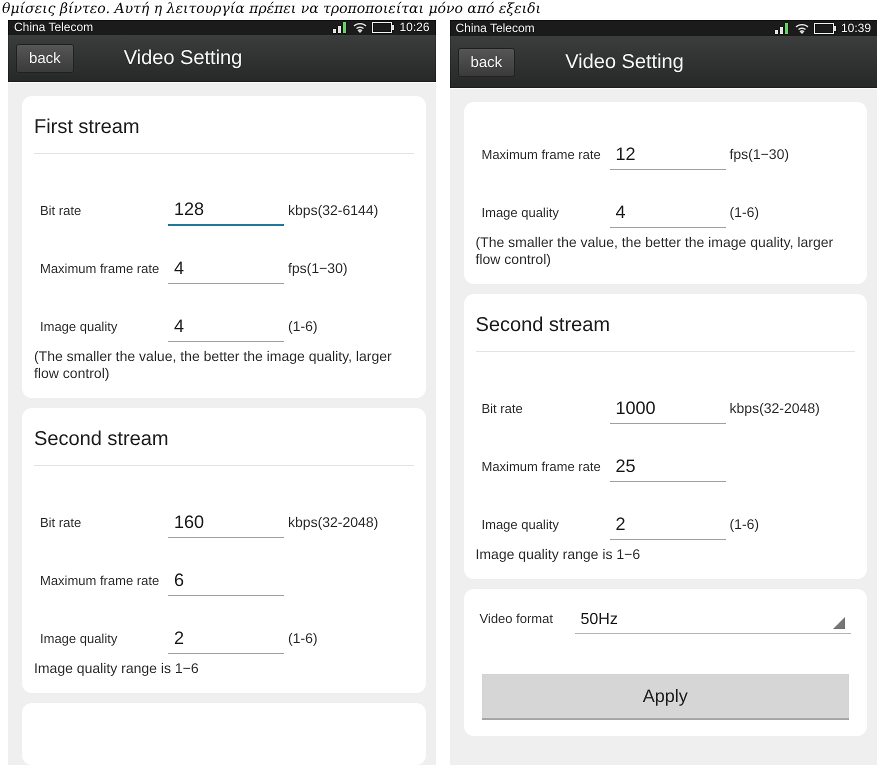 Image resolution: width=877 pixels, height=765 pixels. What do you see at coordinates (665, 697) in the screenshot?
I see `apply-button: Apply` at bounding box center [665, 697].